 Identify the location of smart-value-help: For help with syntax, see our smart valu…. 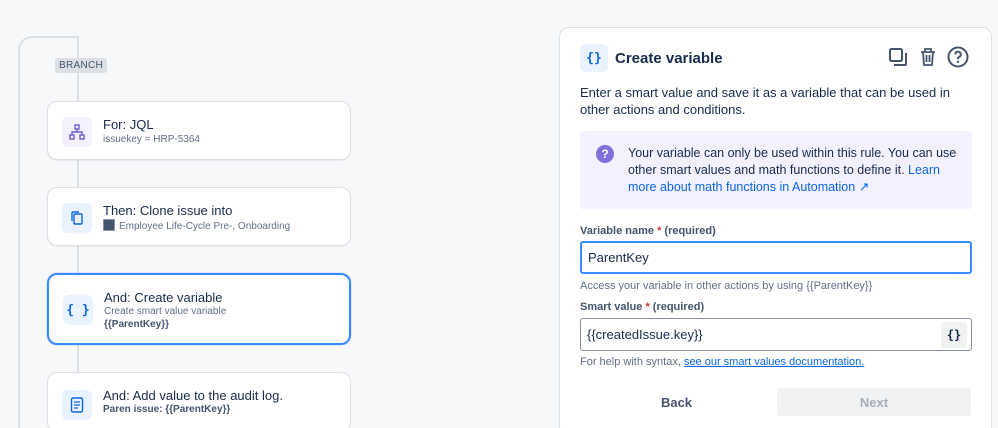
(722, 362).